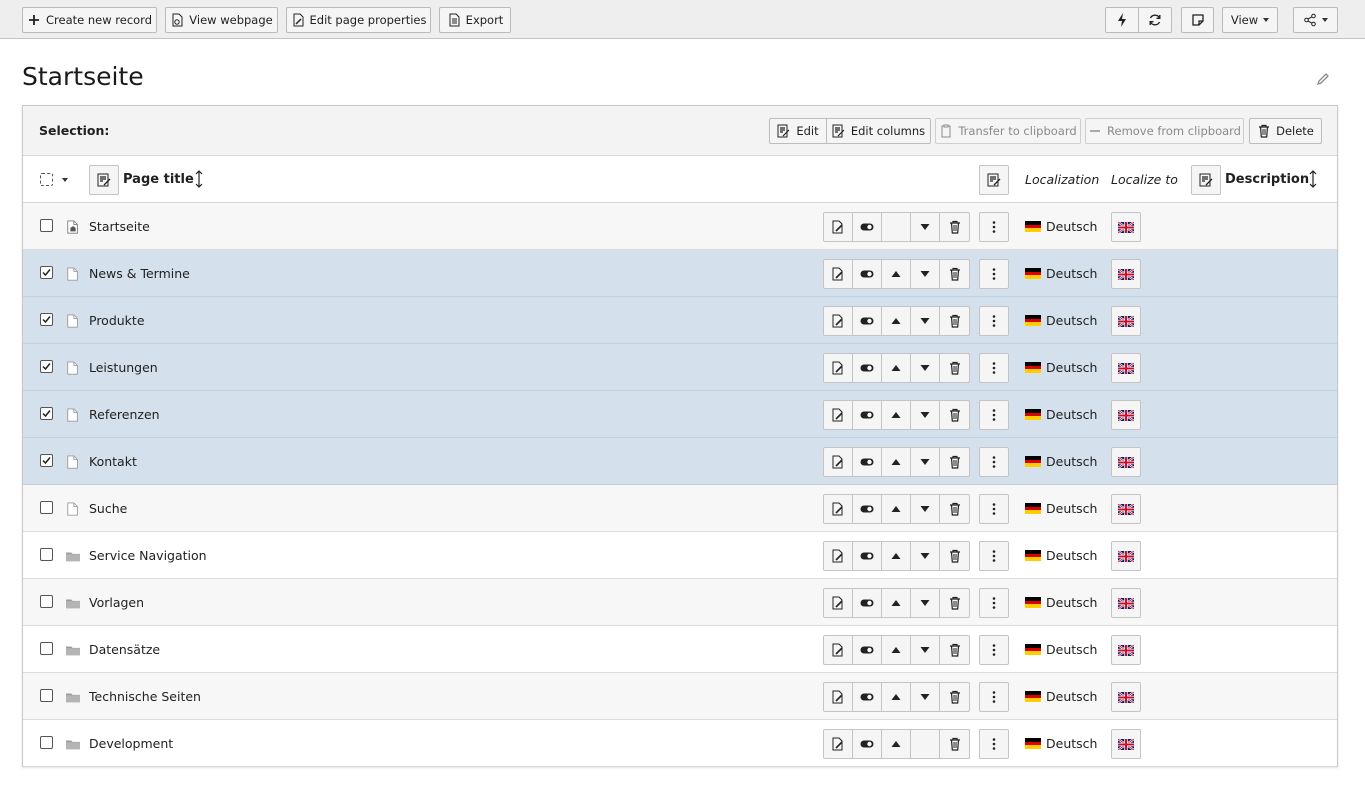 The height and width of the screenshot is (792, 1365). What do you see at coordinates (124, 414) in the screenshot?
I see `row-page-title: Referenzen` at bounding box center [124, 414].